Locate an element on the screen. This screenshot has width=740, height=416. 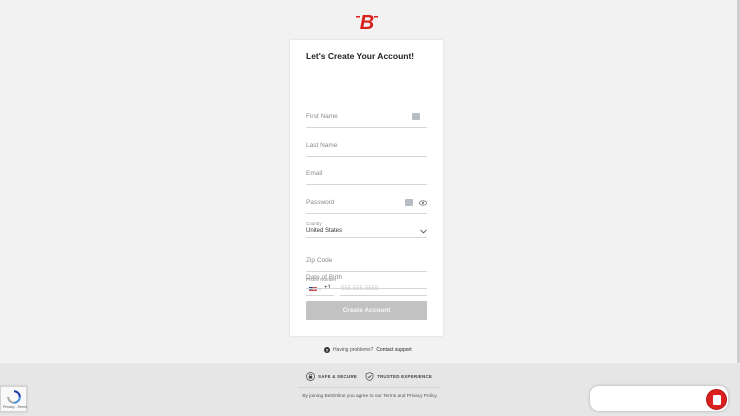
divider is located at coordinates (320, 295).